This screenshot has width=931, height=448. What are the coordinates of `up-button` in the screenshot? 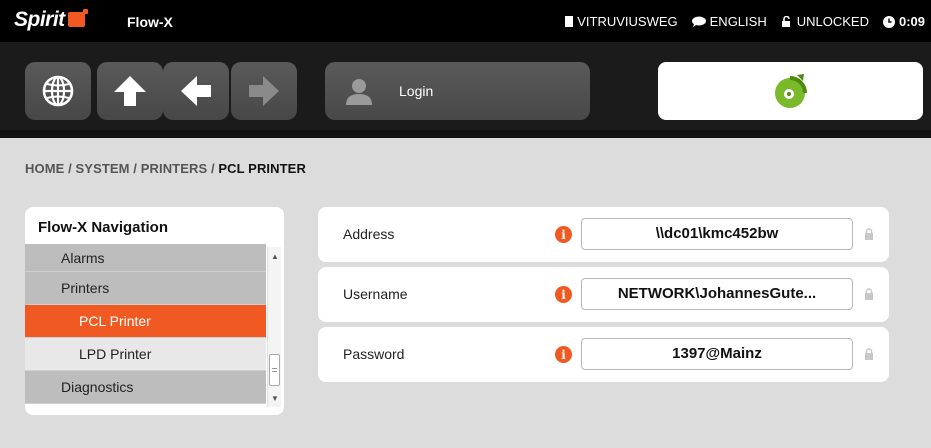 It's located at (130, 91).